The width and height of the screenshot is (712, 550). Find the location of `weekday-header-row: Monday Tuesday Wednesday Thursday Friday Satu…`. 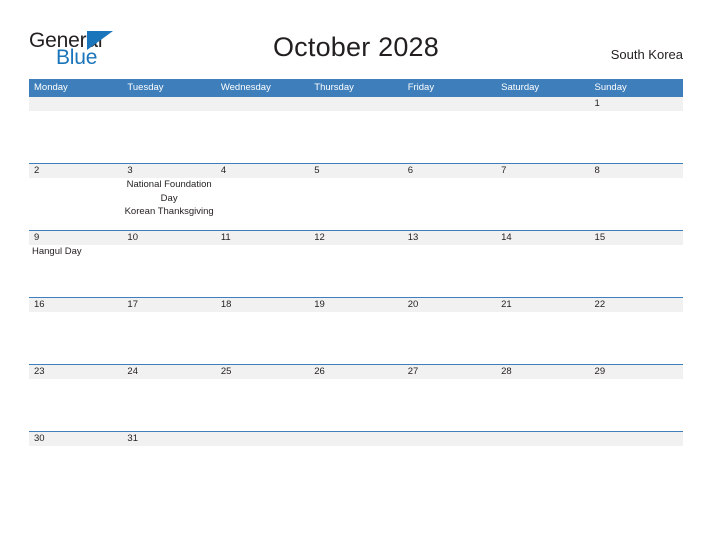

weekday-header-row: Monday Tuesday Wednesday Thursday Friday Satu… is located at coordinates (356, 87).